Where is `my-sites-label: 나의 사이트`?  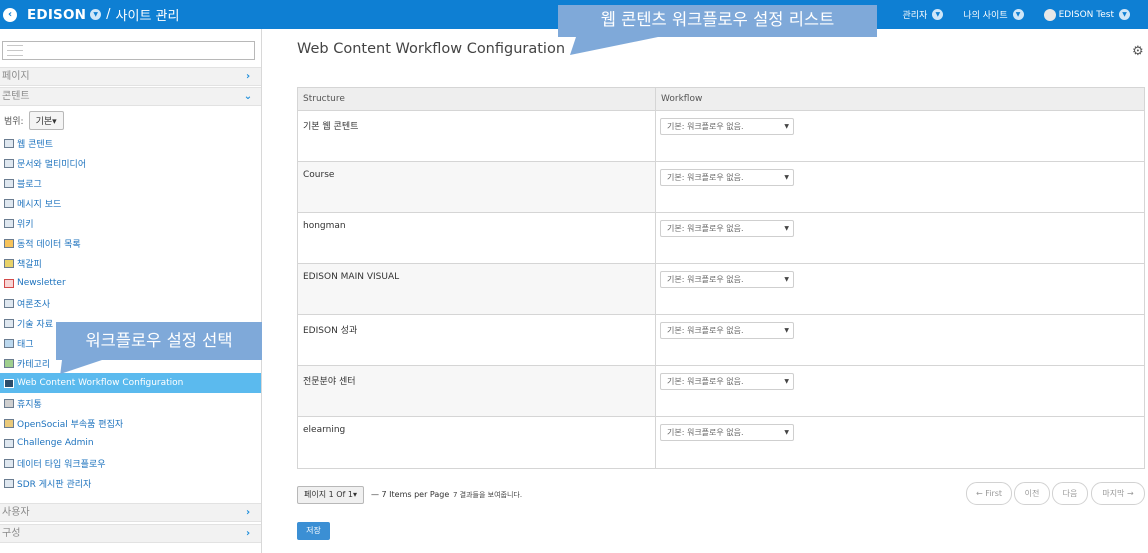
my-sites-label: 나의 사이트 is located at coordinates (985, 16).